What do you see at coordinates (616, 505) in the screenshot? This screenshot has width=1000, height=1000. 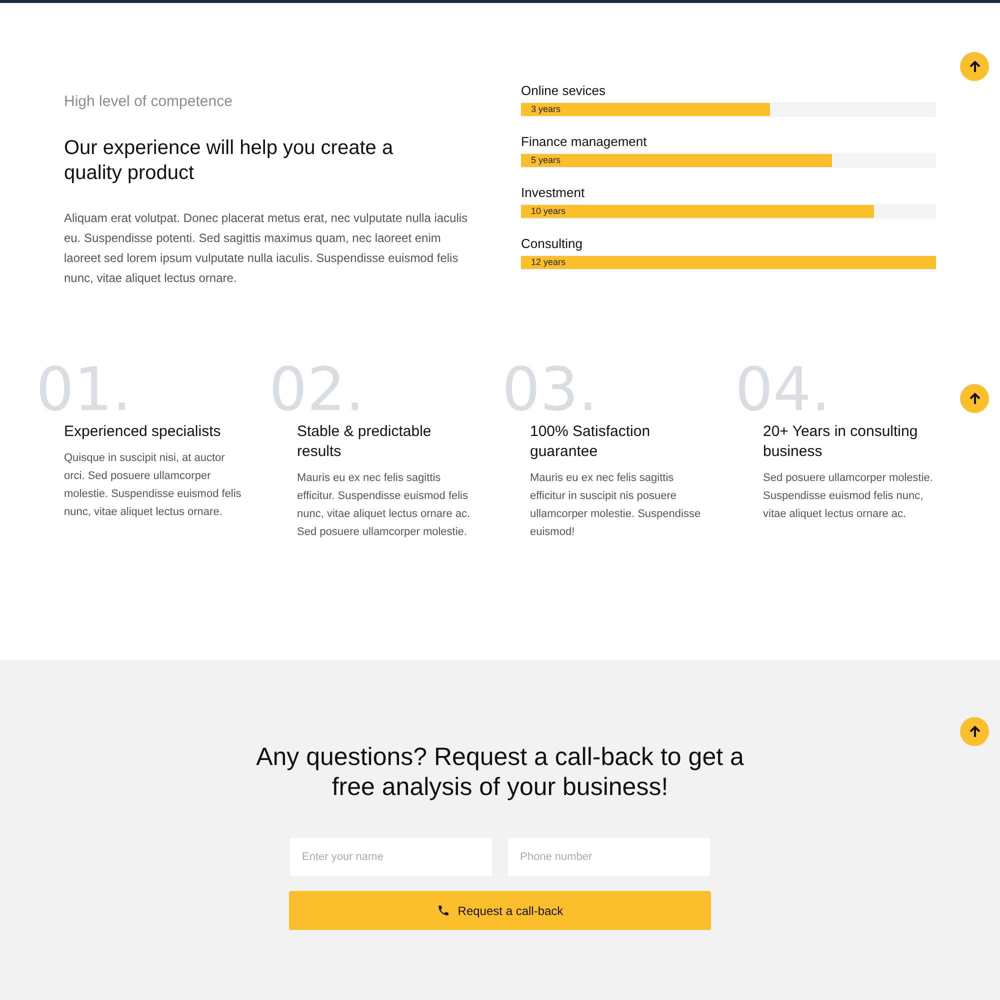 I see `feature-text: Mauris eu ex nec felis sagittis efficitur in suscipit nis posuere ullamcorper molestie. Suspendisse euismod!` at bounding box center [616, 505].